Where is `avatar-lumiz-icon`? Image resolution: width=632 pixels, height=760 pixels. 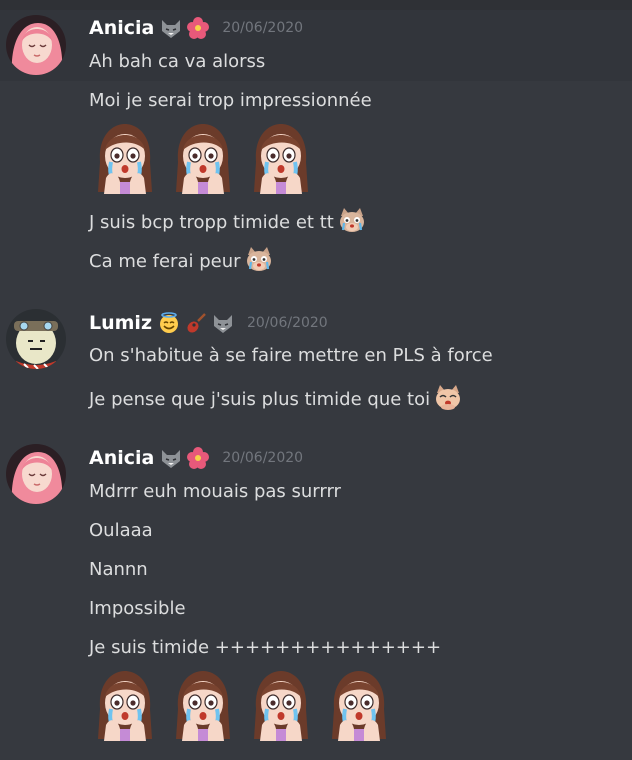
avatar-lumiz-icon is located at coordinates (36, 339).